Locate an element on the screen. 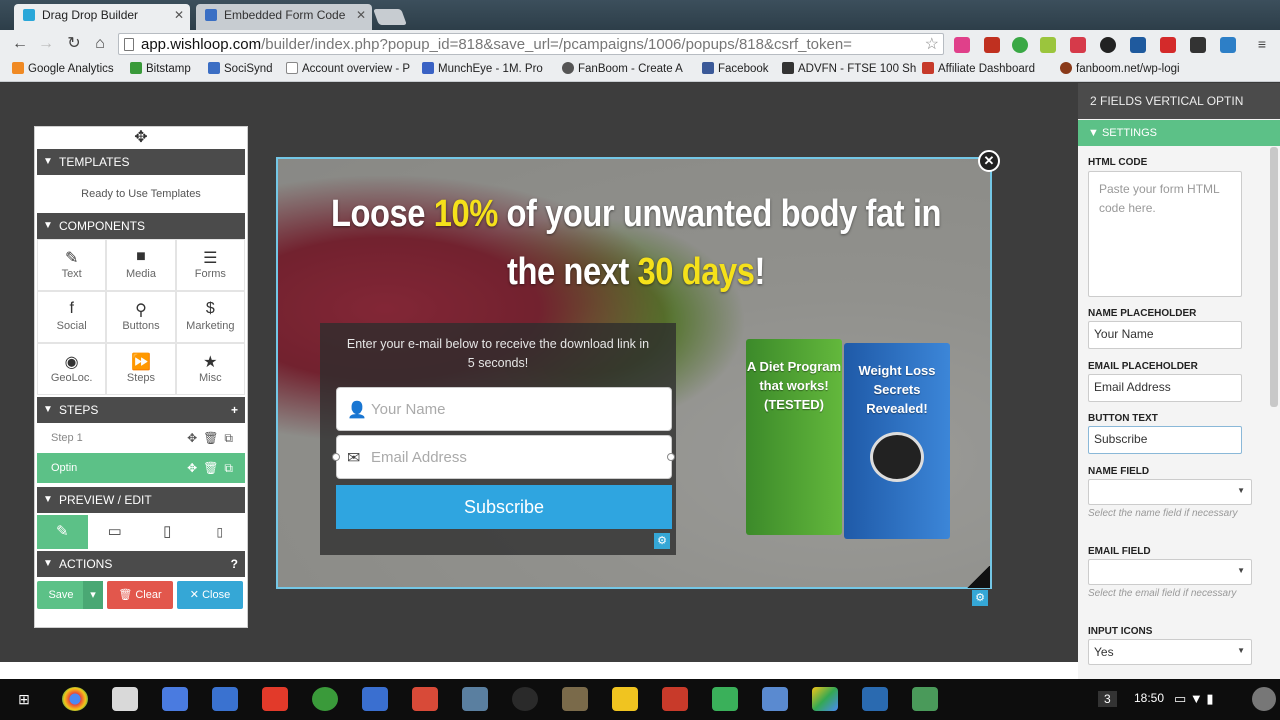 The image size is (1280, 720). tab-close-icon: ✕ is located at coordinates (361, 15).